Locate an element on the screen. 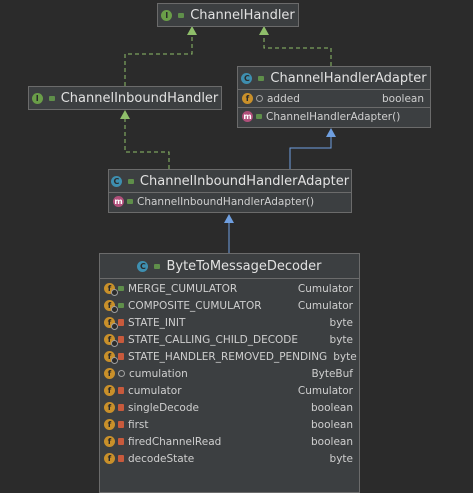 This screenshot has height=493, width=473. method-name: ChannelInboundHandlerAdapter() is located at coordinates (226, 201).